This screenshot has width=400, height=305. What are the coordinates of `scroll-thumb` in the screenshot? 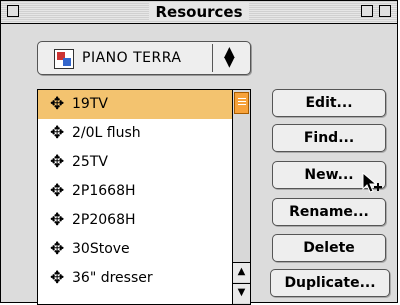 It's located at (241, 103).